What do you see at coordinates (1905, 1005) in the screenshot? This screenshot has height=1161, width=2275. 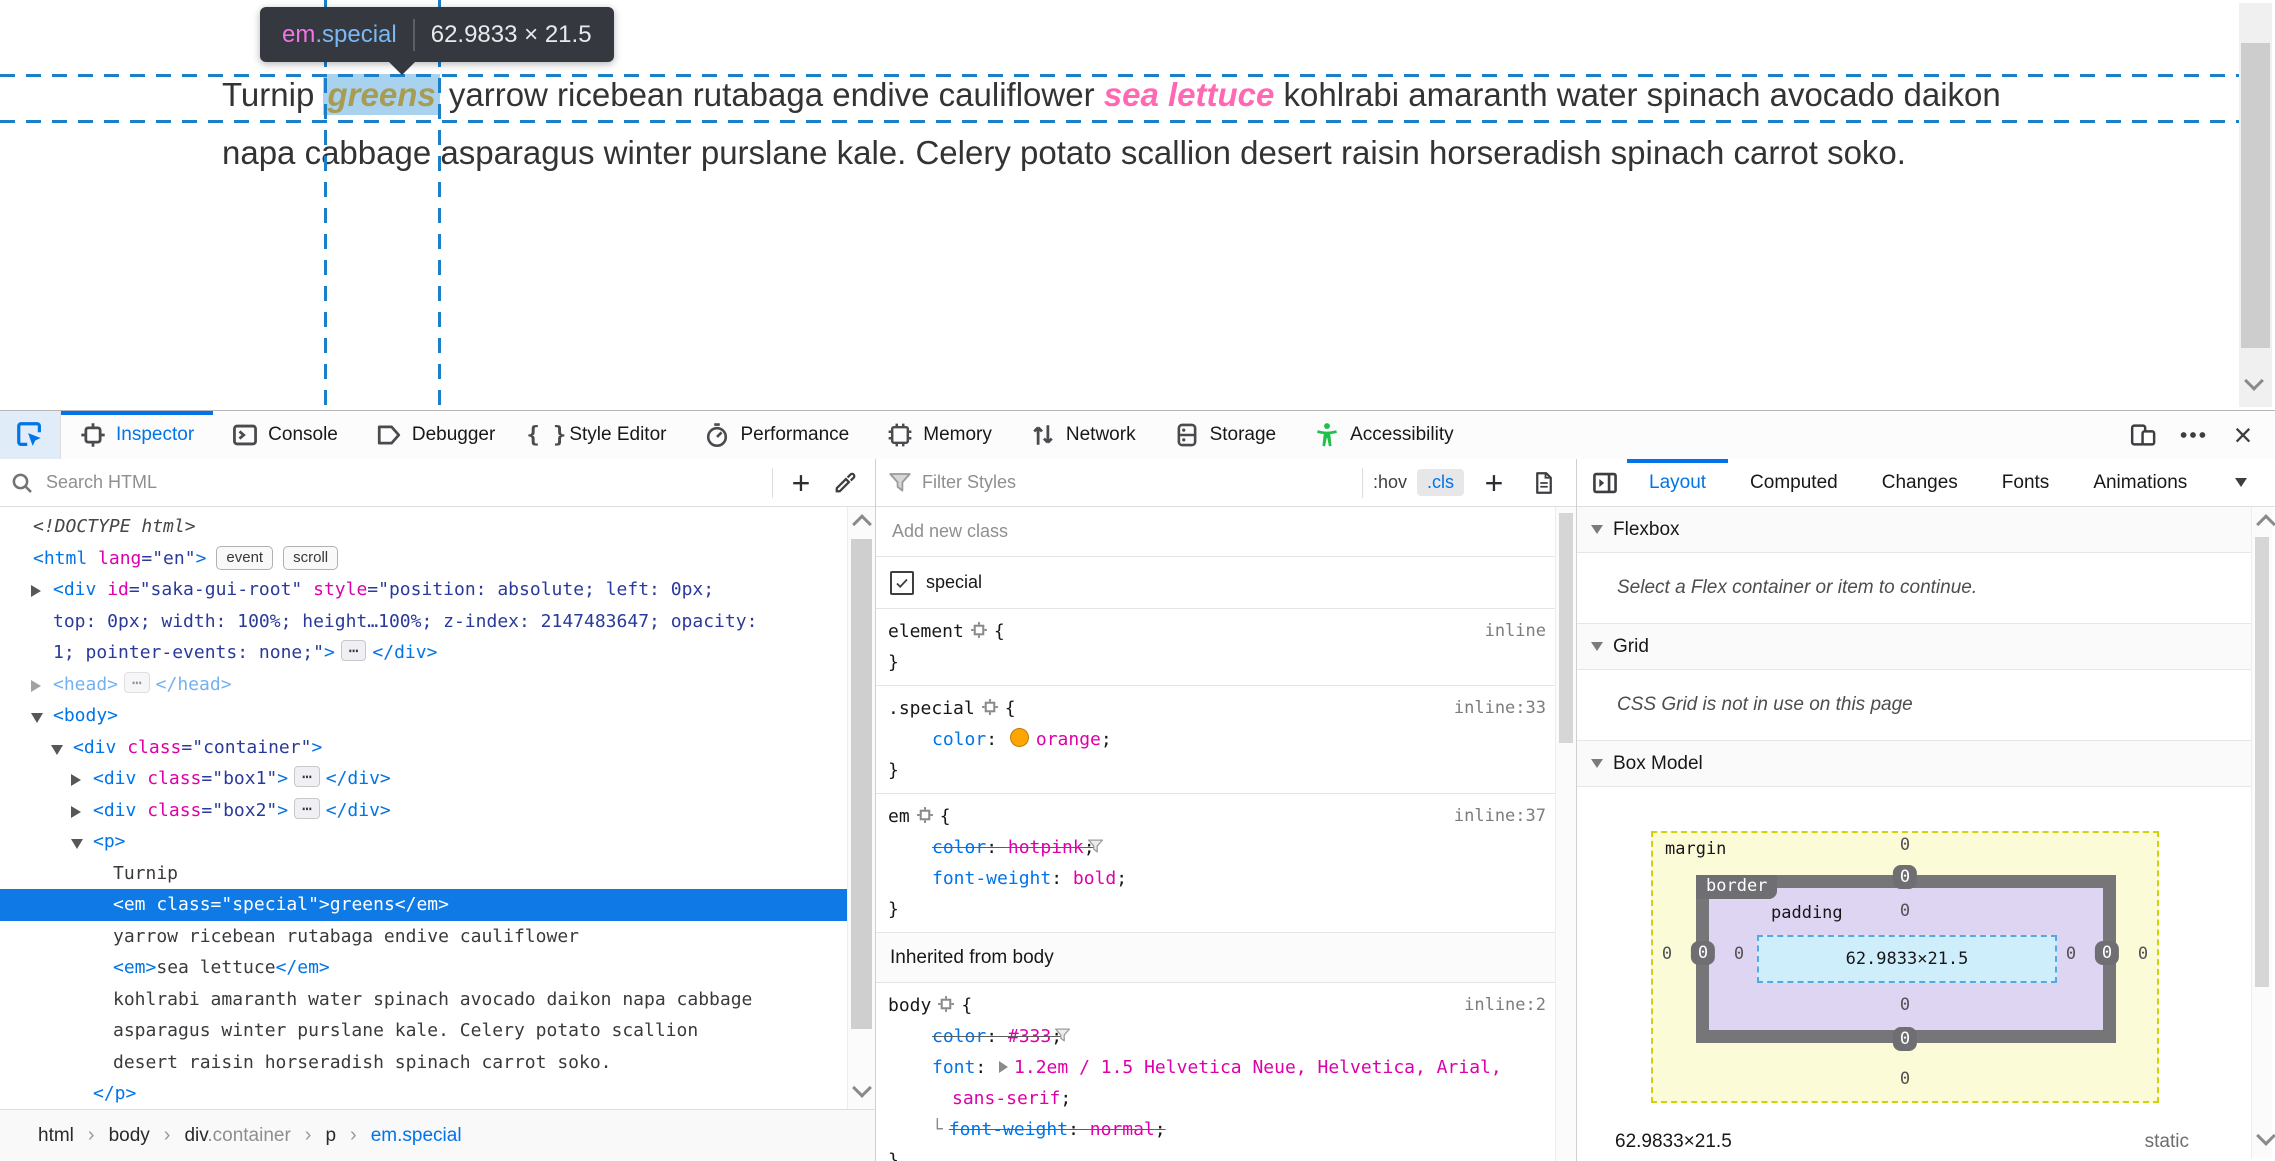 I see `padding-bottom-value: 0` at bounding box center [1905, 1005].